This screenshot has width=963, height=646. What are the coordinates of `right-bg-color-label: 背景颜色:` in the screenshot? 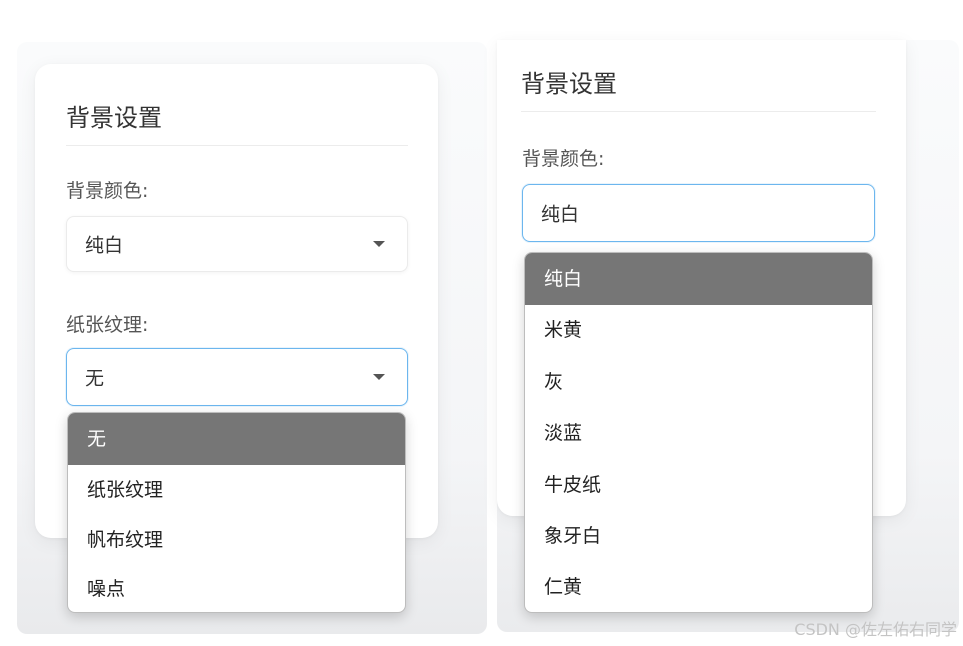 It's located at (563, 159).